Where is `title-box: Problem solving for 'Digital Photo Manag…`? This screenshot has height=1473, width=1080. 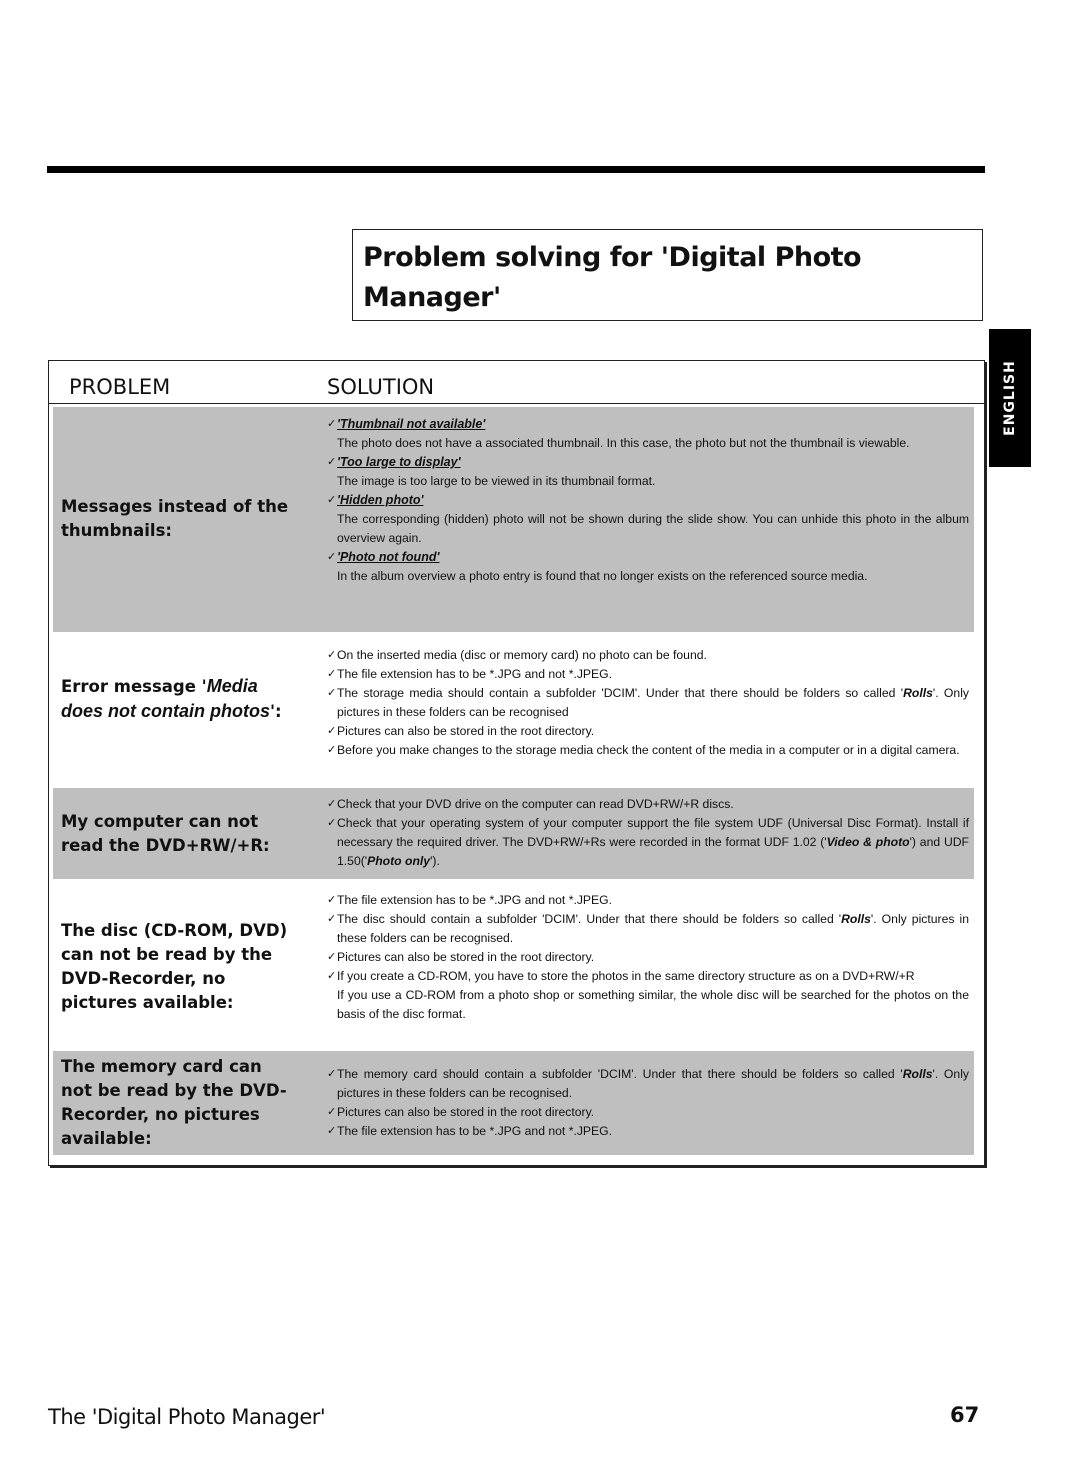
title-box: Problem solving for 'Digital Photo Manag… is located at coordinates (667, 275).